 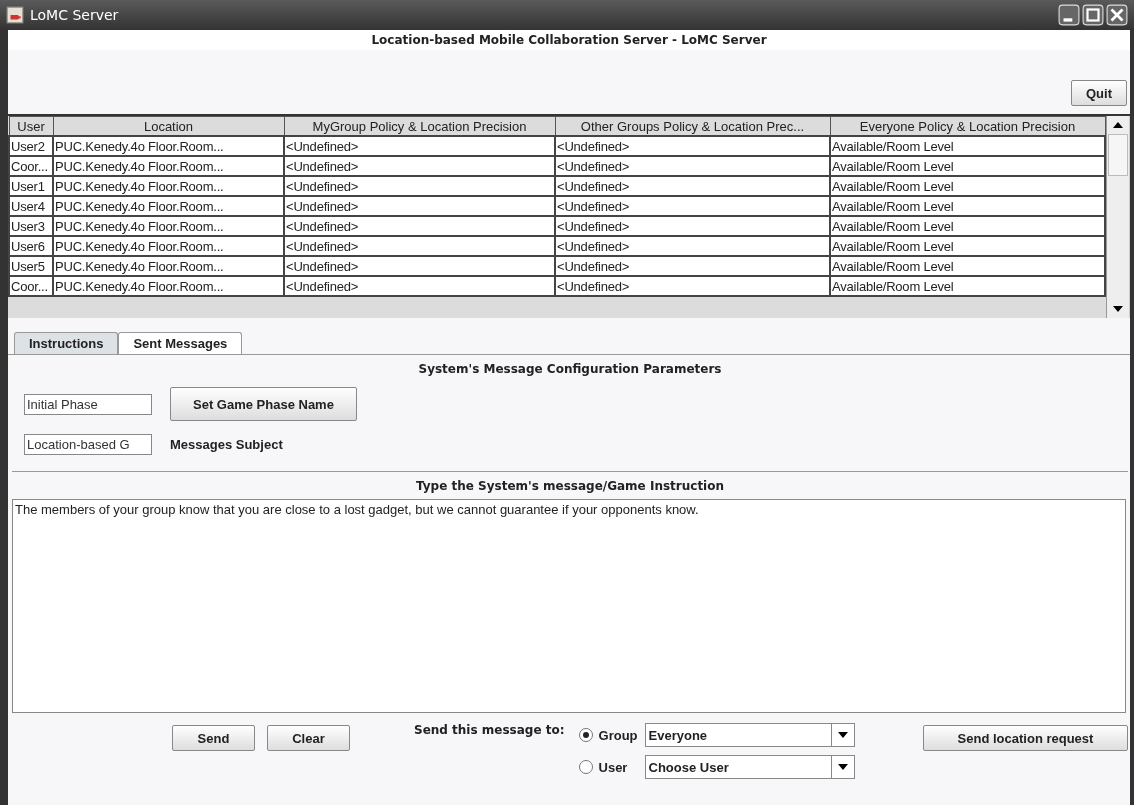 What do you see at coordinates (66, 343) in the screenshot?
I see `tab: Instructions` at bounding box center [66, 343].